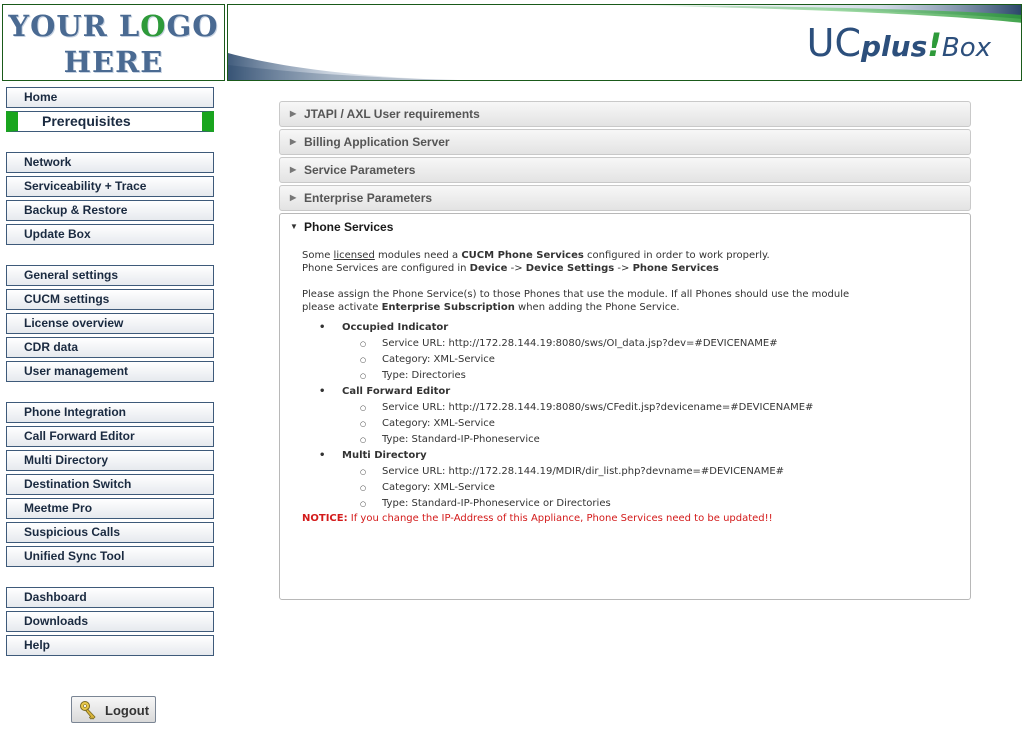  I want to click on nav-unified-sync-tool: Unified Sync Tool, so click(110, 556).